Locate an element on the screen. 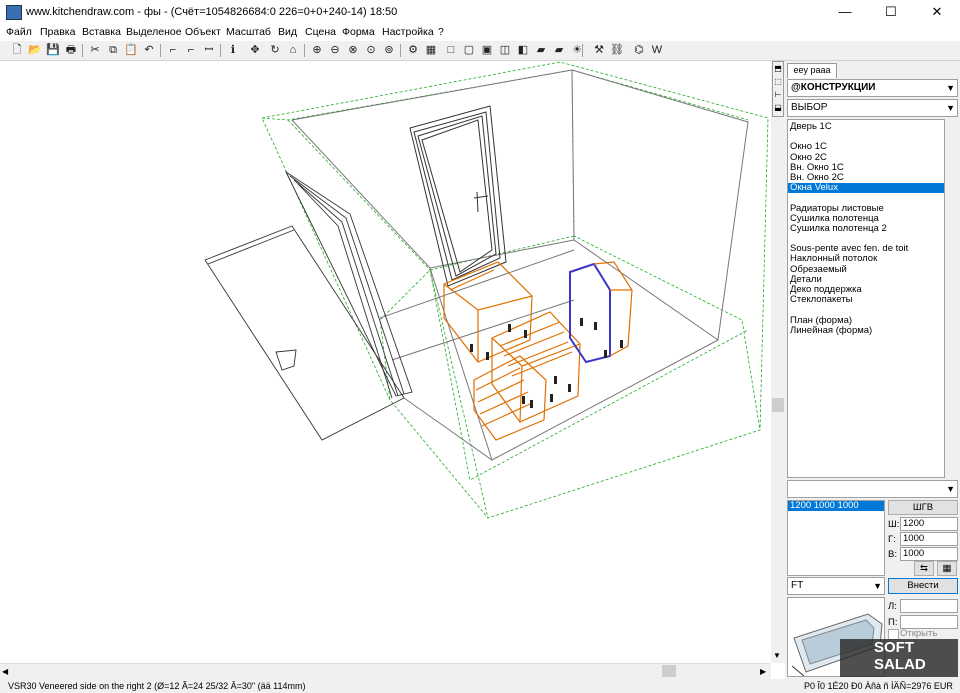 The height and width of the screenshot is (693, 960). swap-icon: ⇆ is located at coordinates (924, 568).